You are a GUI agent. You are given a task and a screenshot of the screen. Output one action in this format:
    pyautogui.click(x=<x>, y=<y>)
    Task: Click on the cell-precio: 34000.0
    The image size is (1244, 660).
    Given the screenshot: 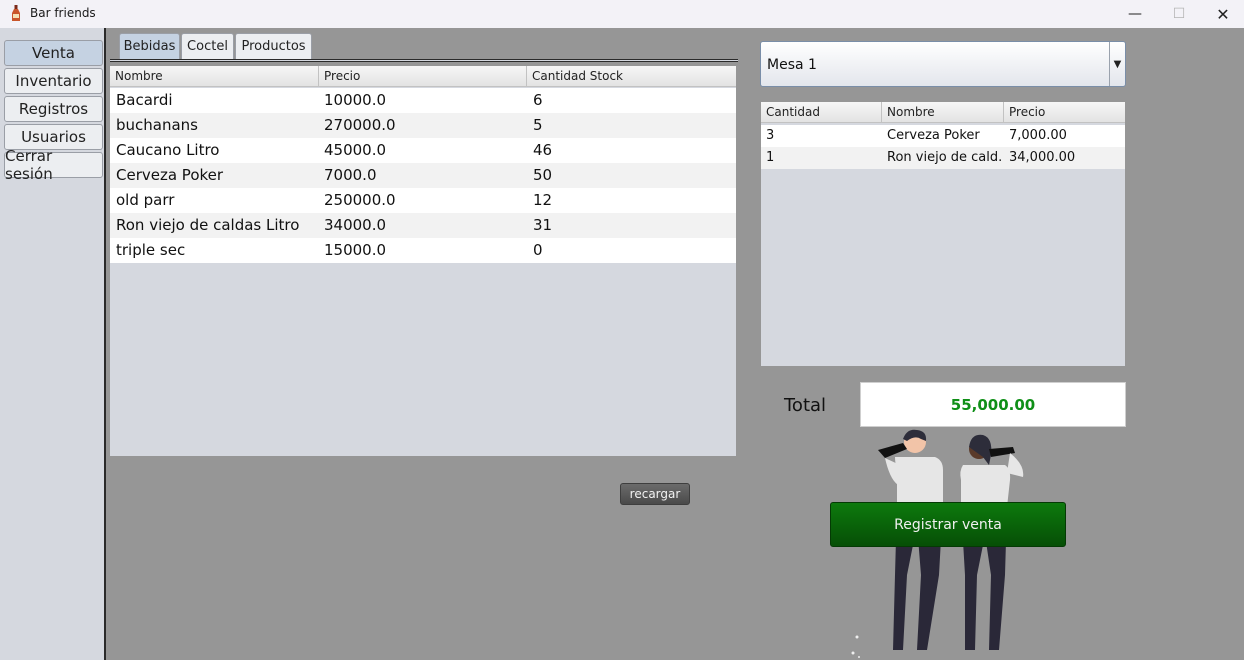 What is the action you would take?
    pyautogui.click(x=355, y=225)
    